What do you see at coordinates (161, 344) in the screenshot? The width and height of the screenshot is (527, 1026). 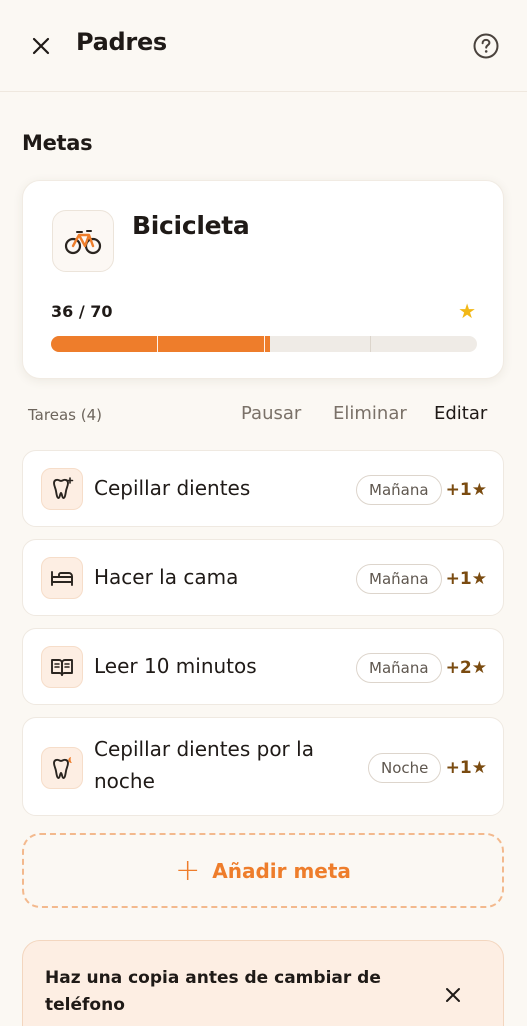 I see `goal-progress-fill` at bounding box center [161, 344].